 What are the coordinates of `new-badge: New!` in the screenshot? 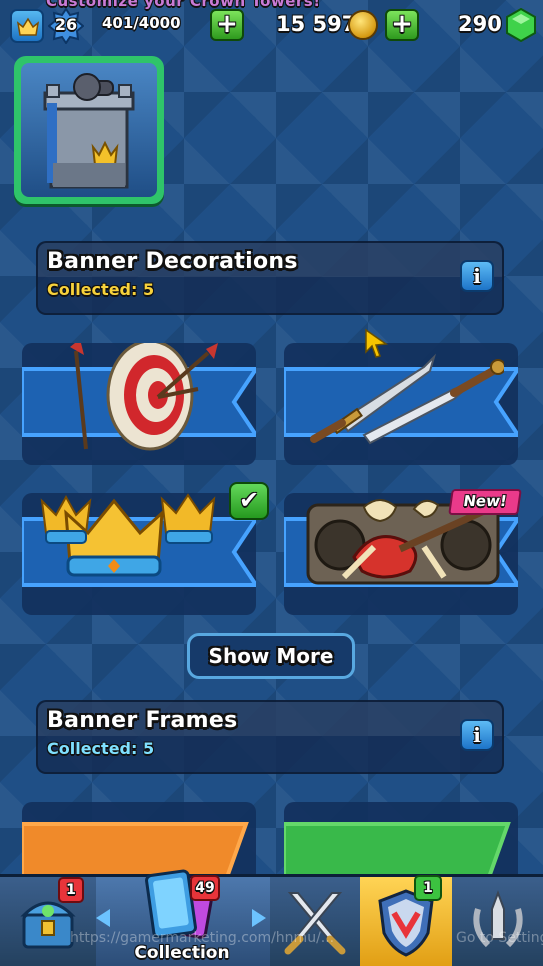 It's located at (485, 502).